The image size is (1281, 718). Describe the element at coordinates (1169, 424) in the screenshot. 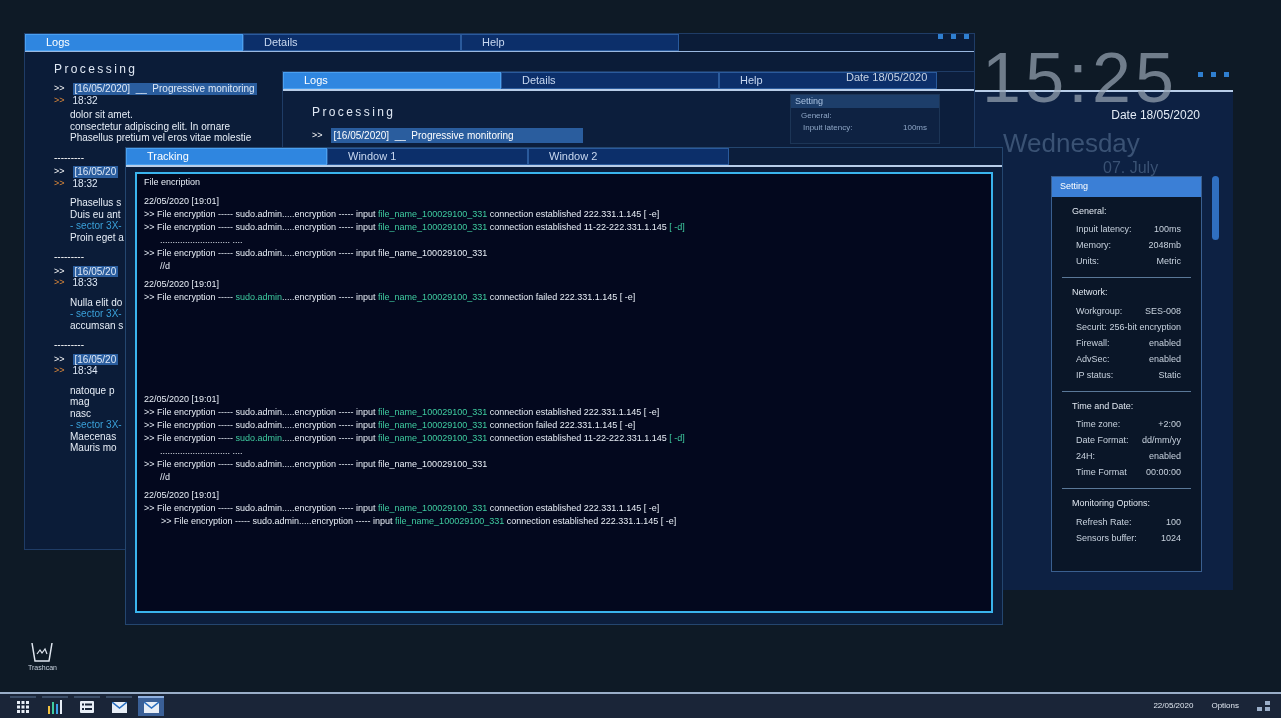

I see `setting-value: +2:00` at that location.